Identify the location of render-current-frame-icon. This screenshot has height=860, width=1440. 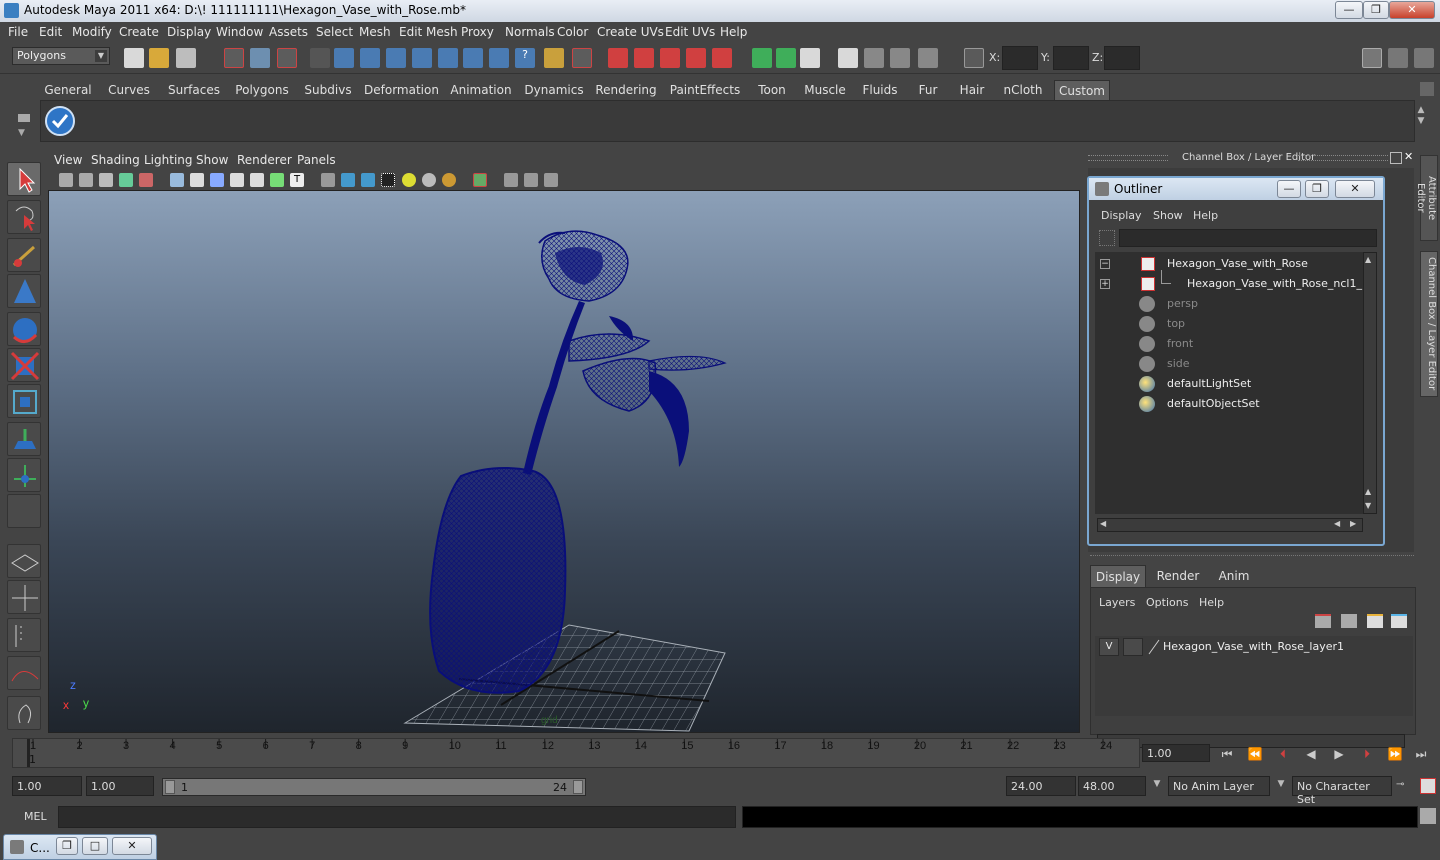
(874, 58).